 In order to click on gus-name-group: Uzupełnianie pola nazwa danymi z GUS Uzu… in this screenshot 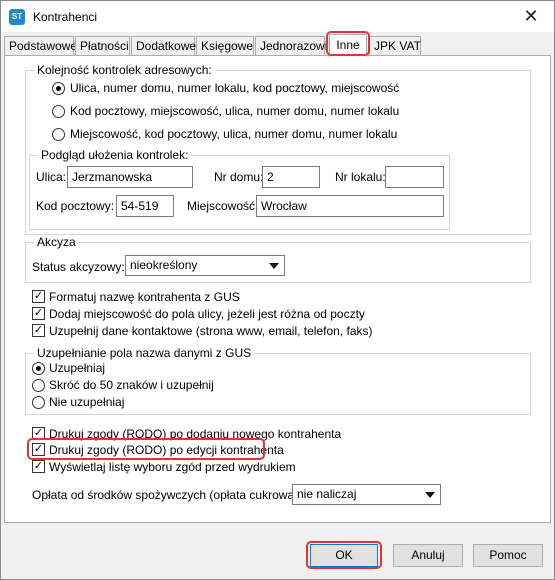, I will do `click(278, 380)`.